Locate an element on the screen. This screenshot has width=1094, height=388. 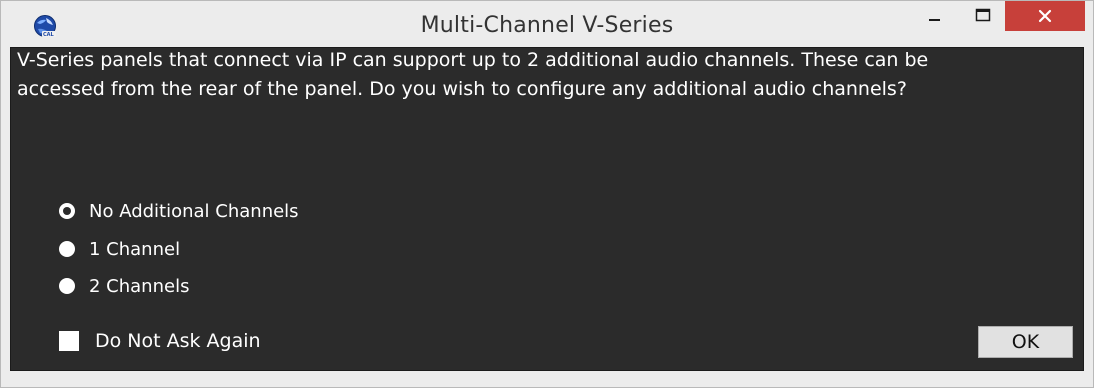
radio-no-additional-channels: No Additional Channels is located at coordinates (179, 211).